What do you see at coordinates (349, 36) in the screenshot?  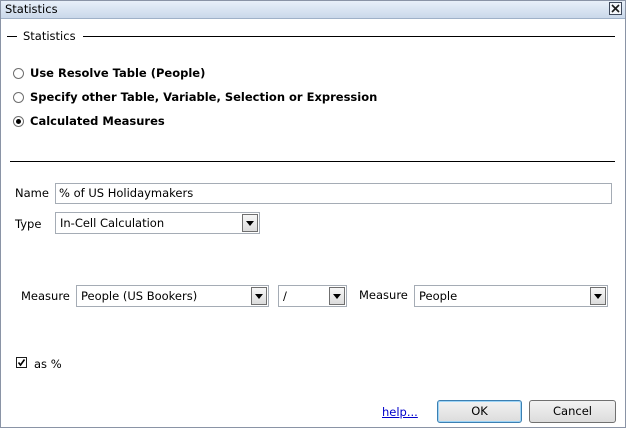 I see `group-divider` at bounding box center [349, 36].